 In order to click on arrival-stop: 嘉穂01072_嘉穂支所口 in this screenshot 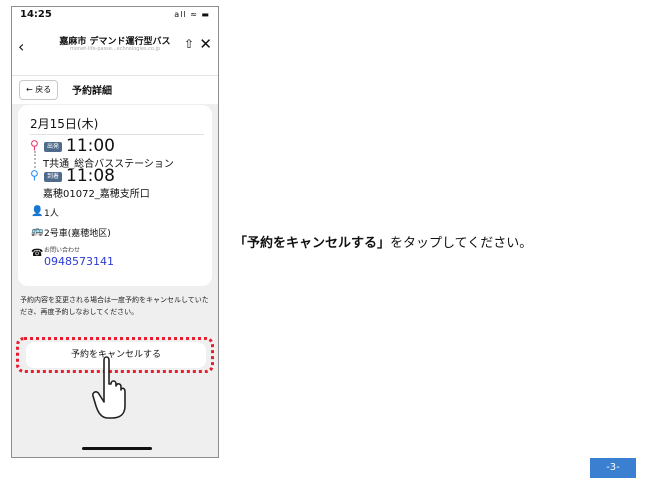, I will do `click(96, 194)`.